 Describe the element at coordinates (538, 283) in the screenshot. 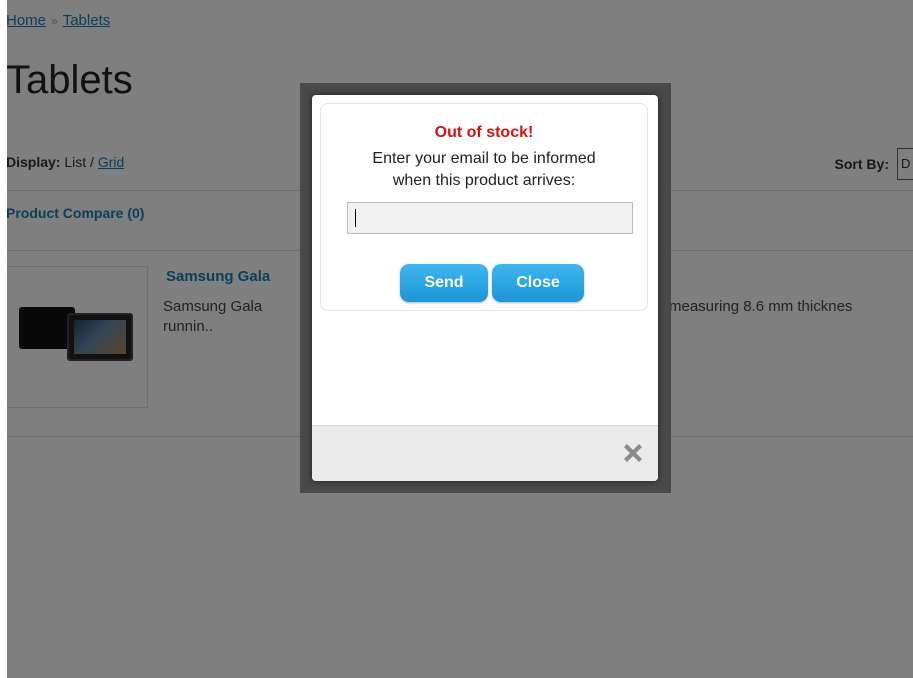

I see `close-button: Close` at that location.